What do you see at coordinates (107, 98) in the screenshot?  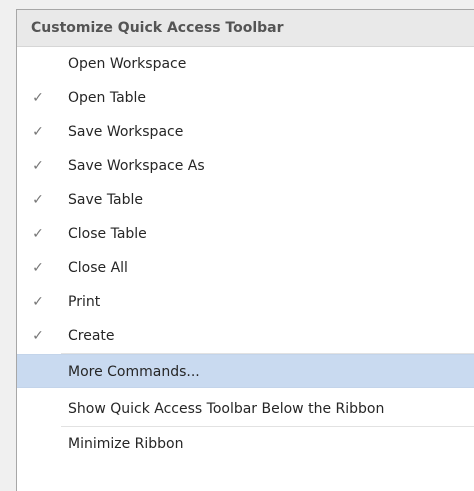 I see `menu-item-label: Open Table` at bounding box center [107, 98].